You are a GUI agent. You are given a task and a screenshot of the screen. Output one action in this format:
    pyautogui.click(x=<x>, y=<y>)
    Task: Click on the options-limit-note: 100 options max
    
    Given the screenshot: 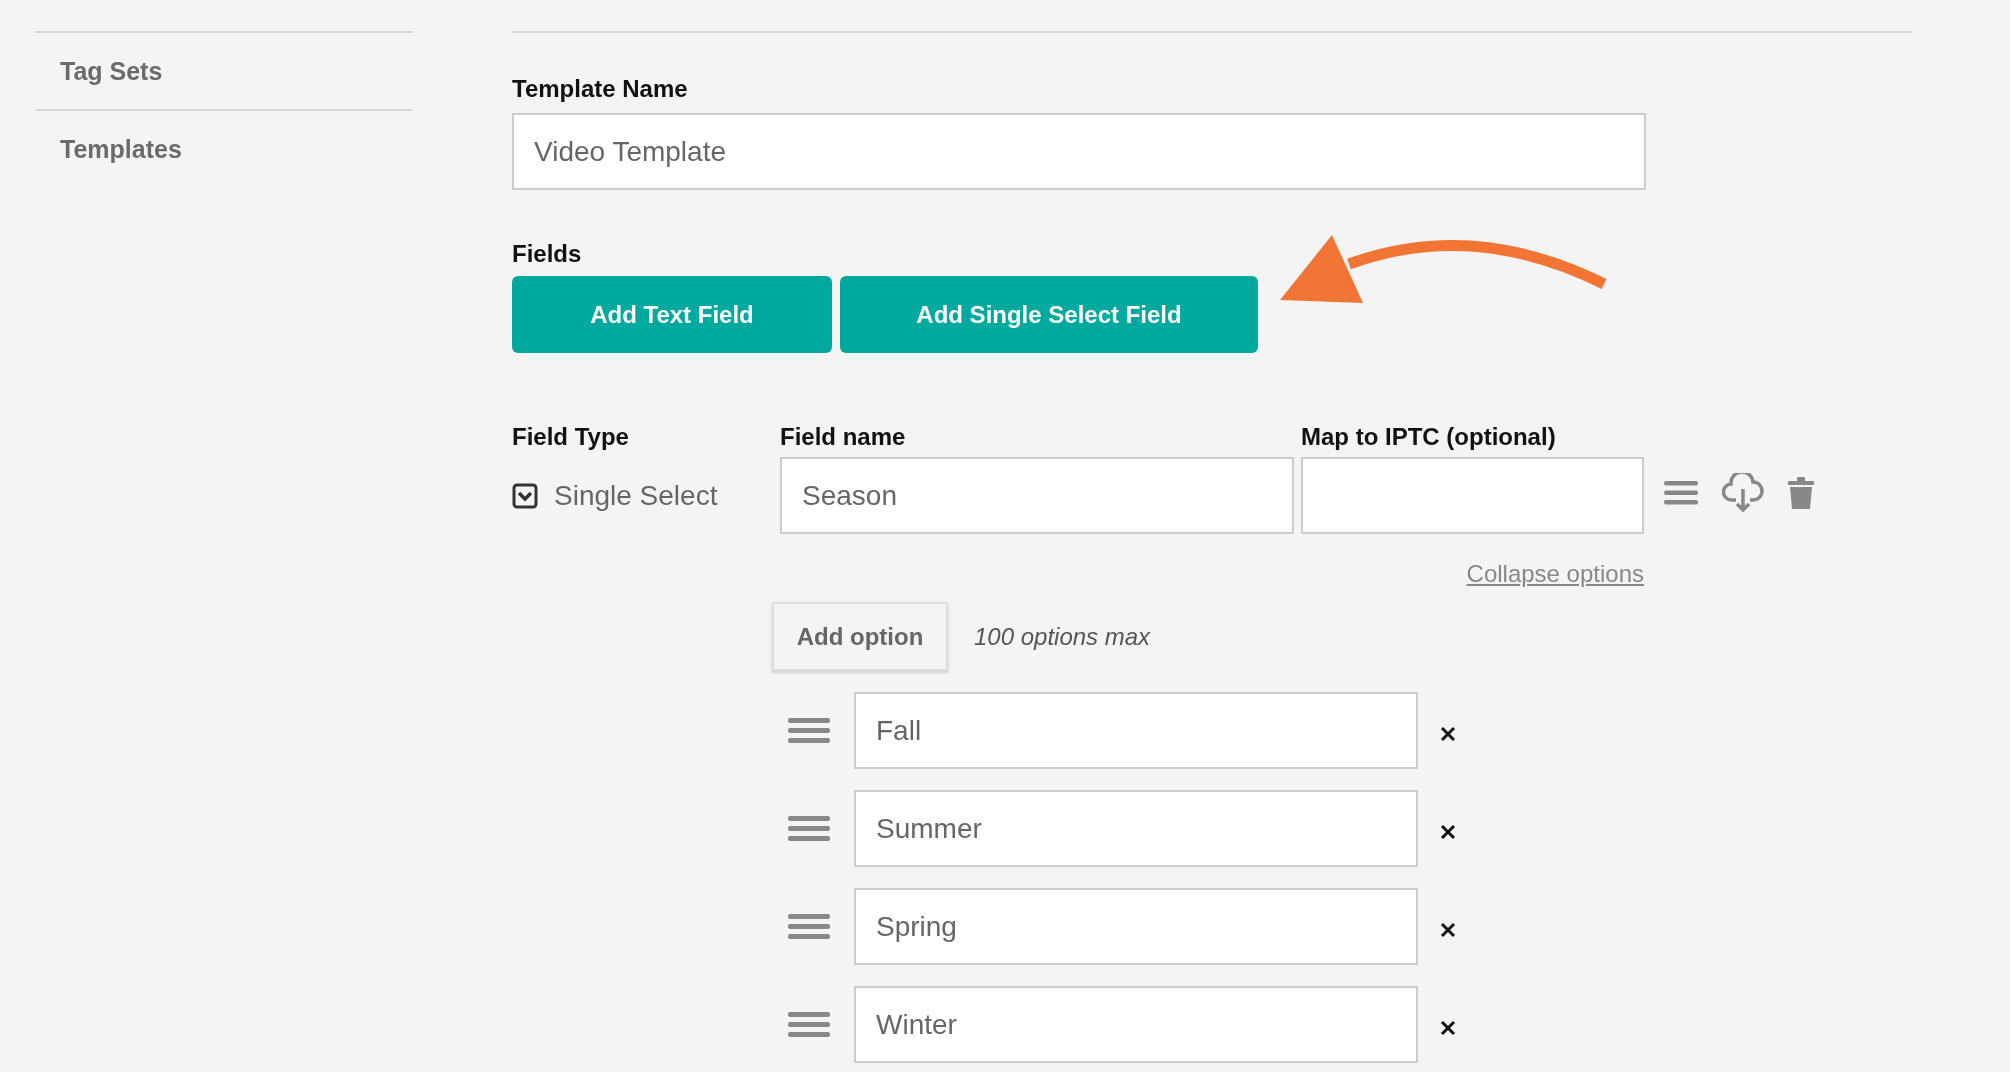 What is the action you would take?
    pyautogui.click(x=1062, y=636)
    